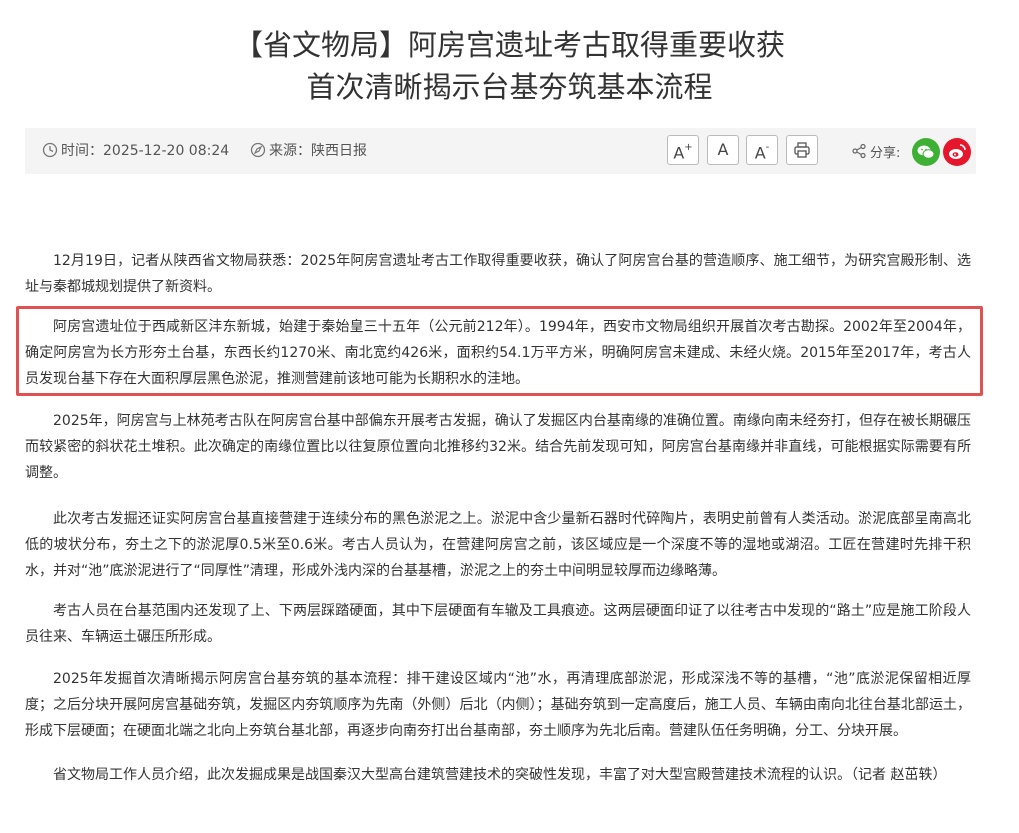 The image size is (1019, 833). I want to click on compass-icon, so click(258, 150).